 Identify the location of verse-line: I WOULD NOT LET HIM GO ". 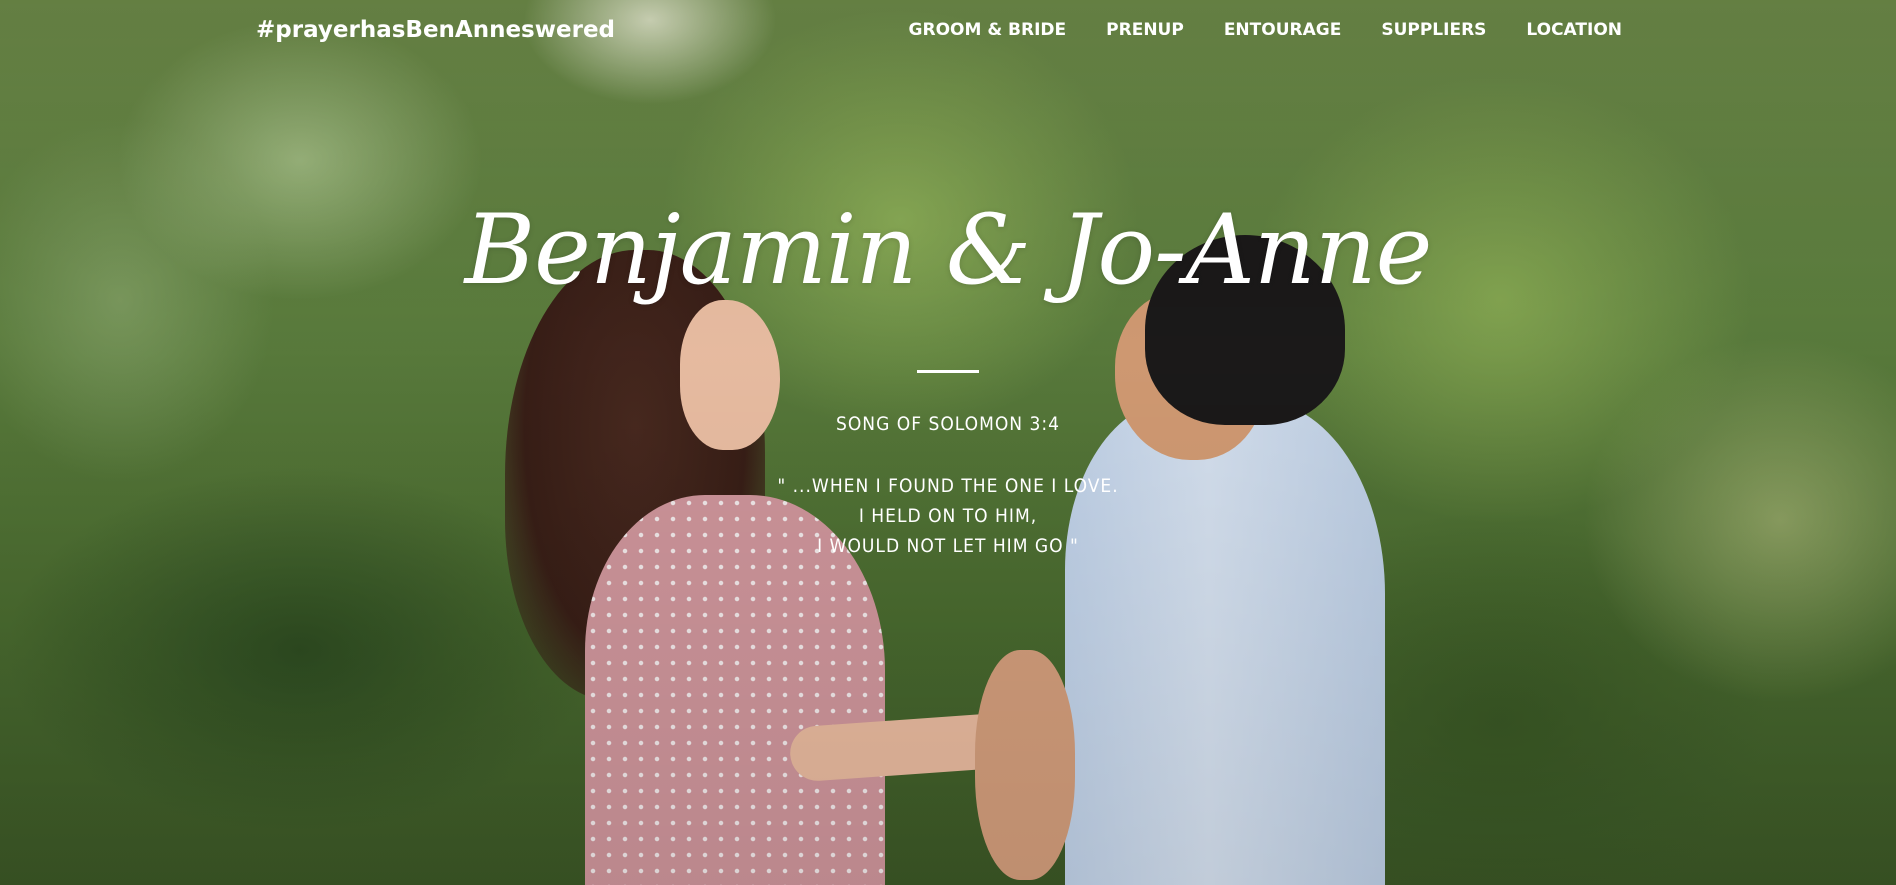
(948, 546).